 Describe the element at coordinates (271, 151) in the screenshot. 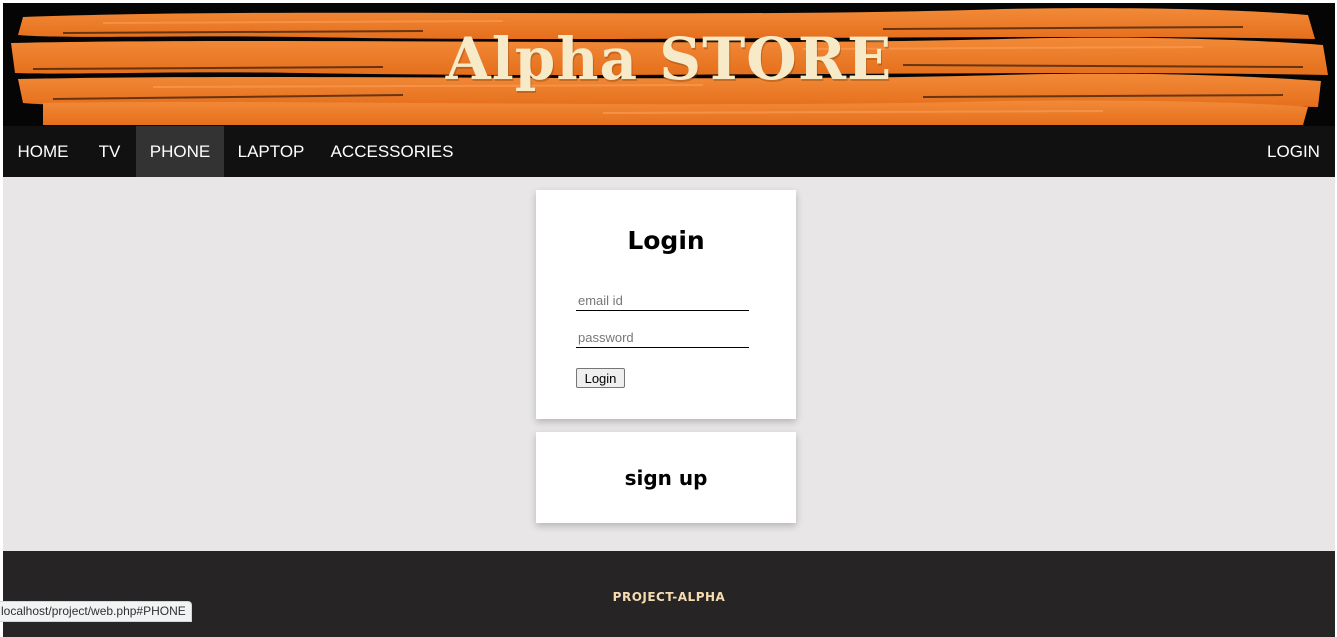

I see `nav-item-laptop: LAPTOP` at that location.